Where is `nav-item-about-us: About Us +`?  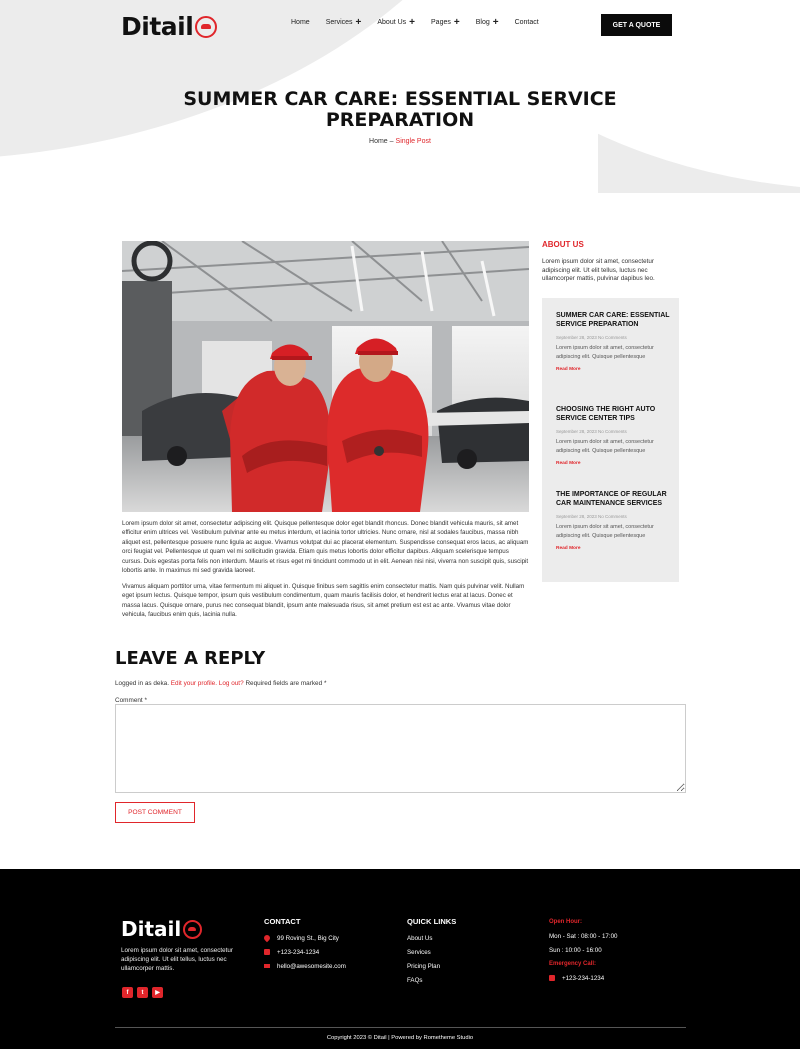 nav-item-about-us: About Us + is located at coordinates (396, 22).